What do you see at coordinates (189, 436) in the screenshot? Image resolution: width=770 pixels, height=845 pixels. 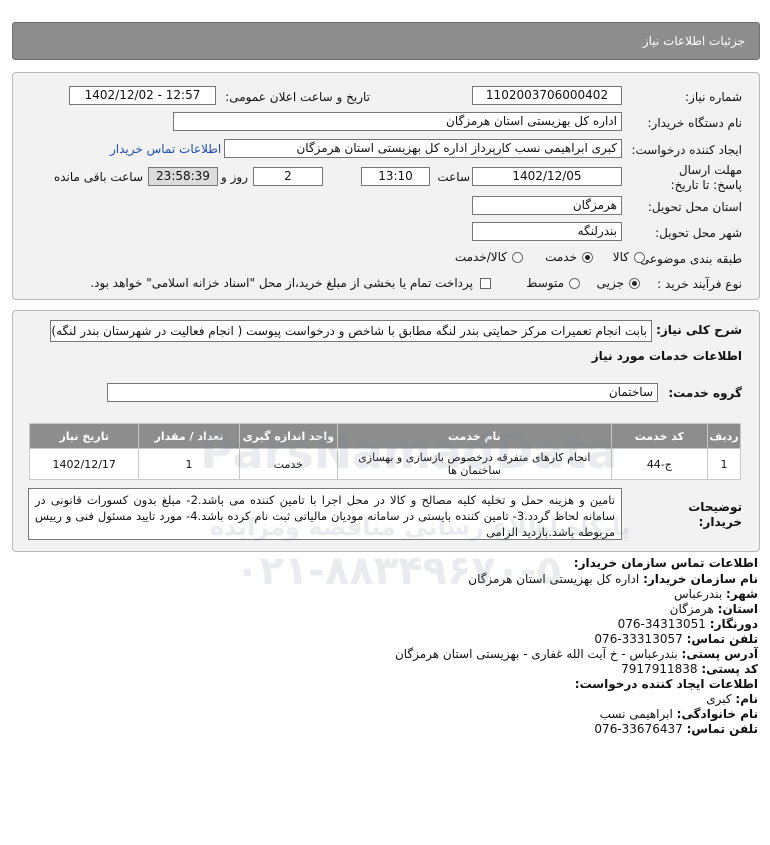 I see `col-quantity: تعداد / مقدار` at bounding box center [189, 436].